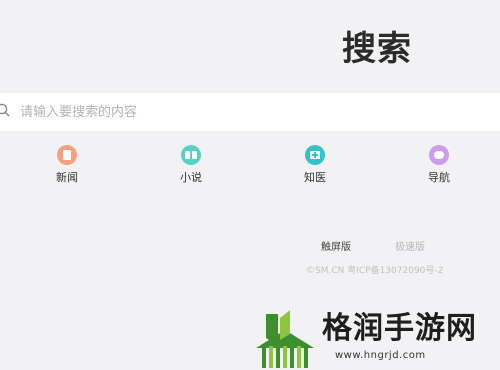 The image size is (500, 370). Describe the element at coordinates (410, 248) in the screenshot. I see `fast-version-link: 极速版` at that location.